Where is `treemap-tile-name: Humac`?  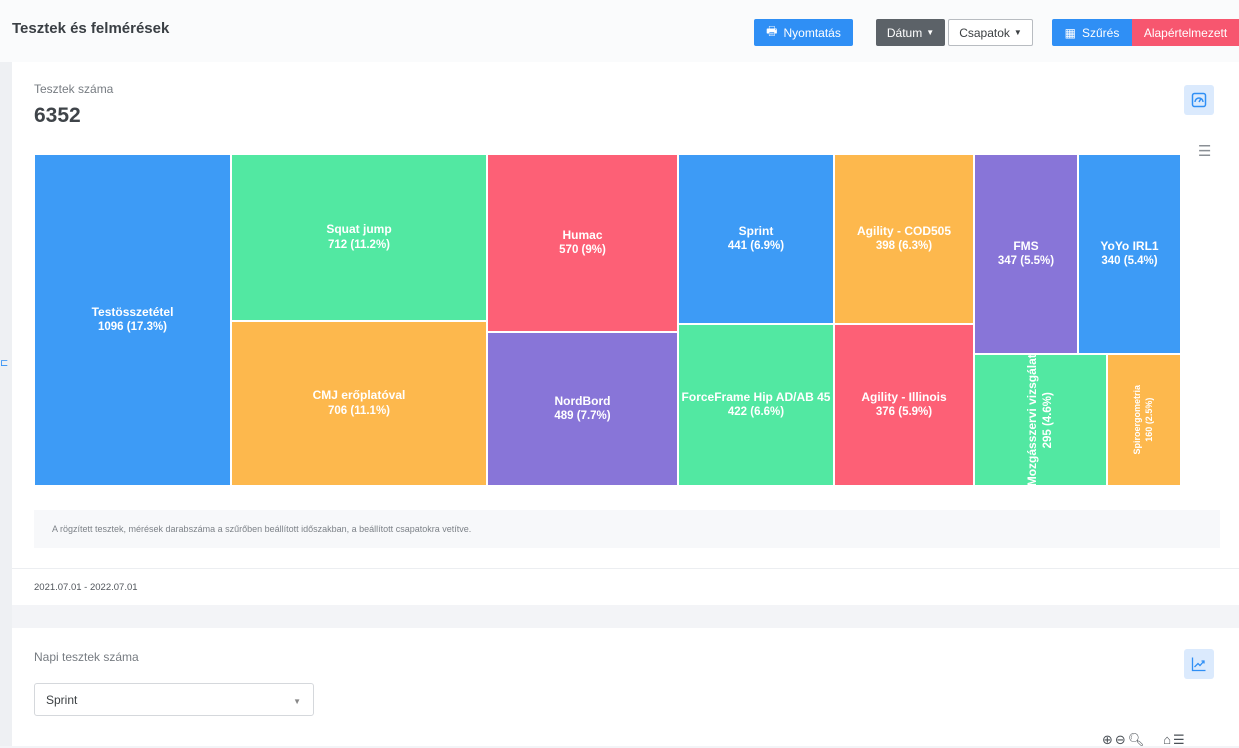 treemap-tile-name: Humac is located at coordinates (582, 234).